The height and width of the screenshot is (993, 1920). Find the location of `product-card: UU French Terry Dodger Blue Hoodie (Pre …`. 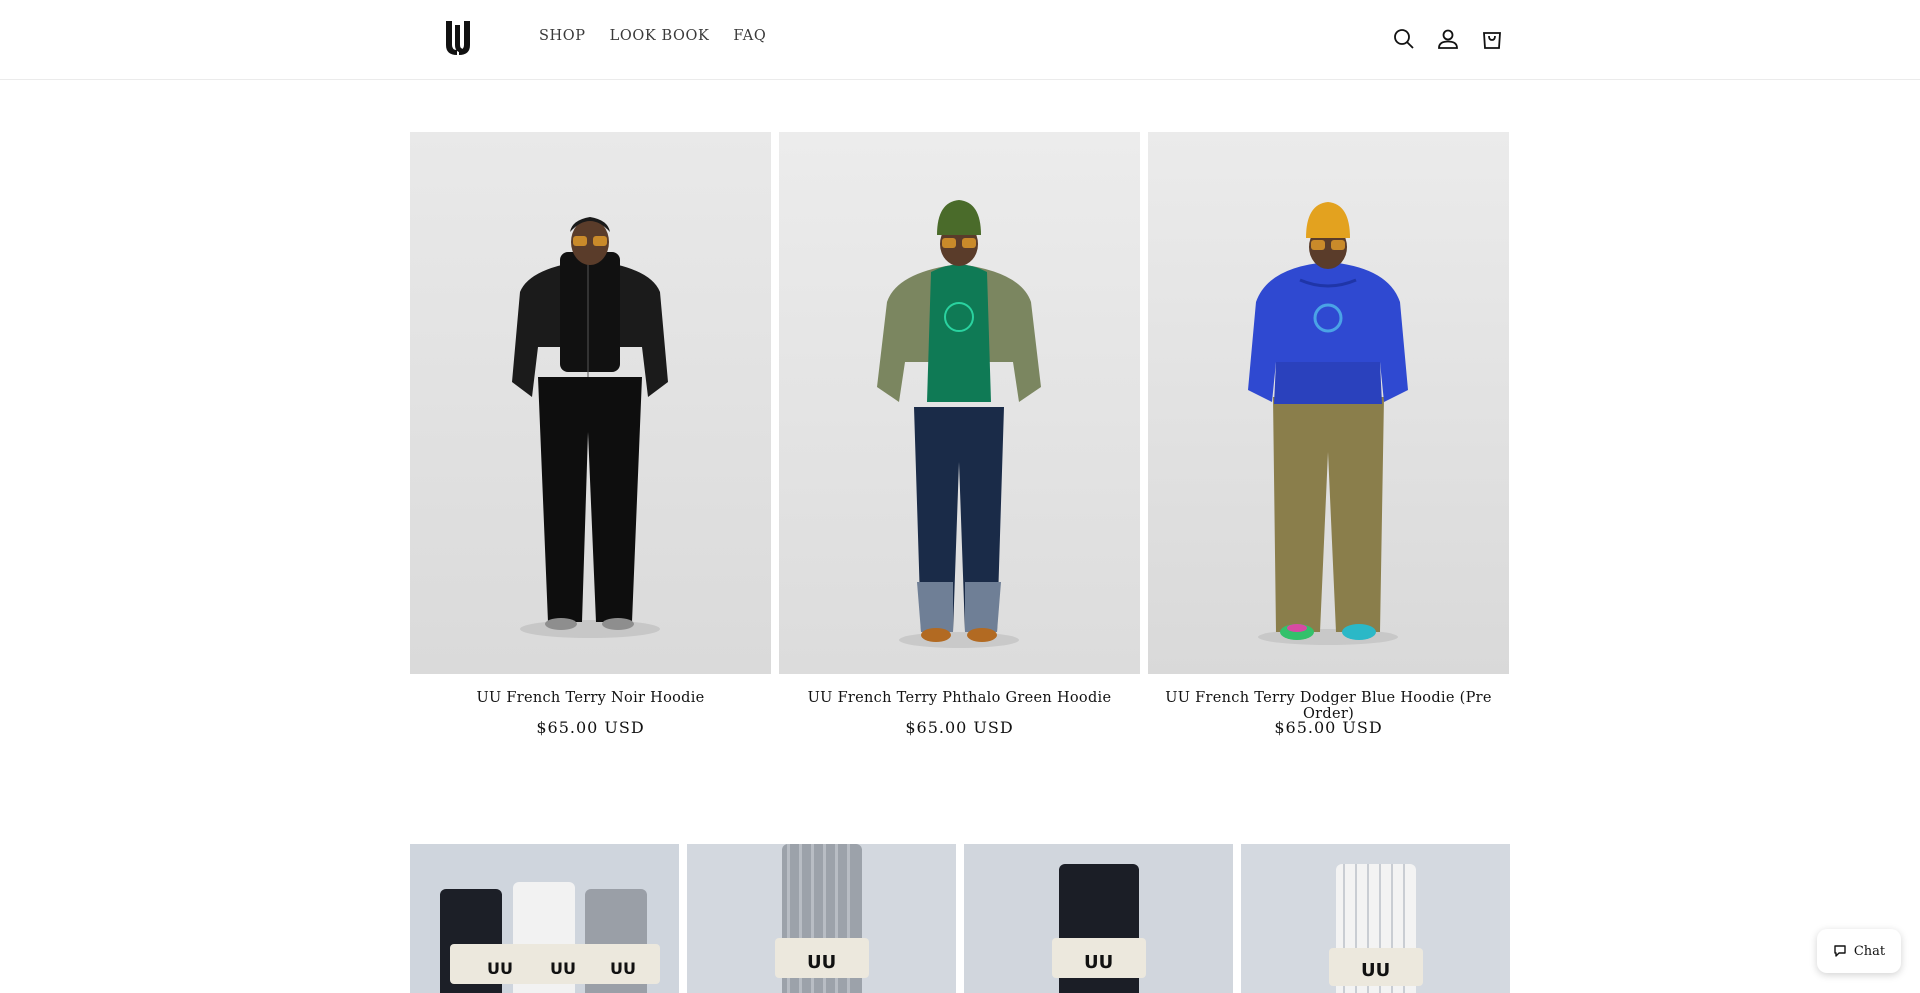

product-card: UU French Terry Dodger Blue Hoodie (Pre … is located at coordinates (1328, 434).